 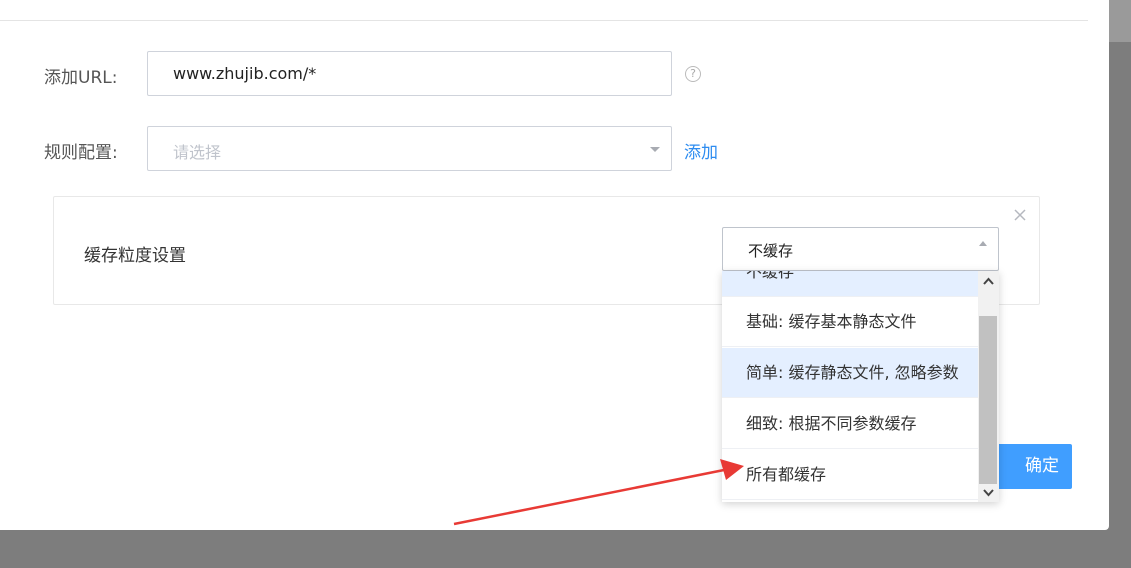 I want to click on confirm-button-label: 确定, so click(x=1042, y=466).